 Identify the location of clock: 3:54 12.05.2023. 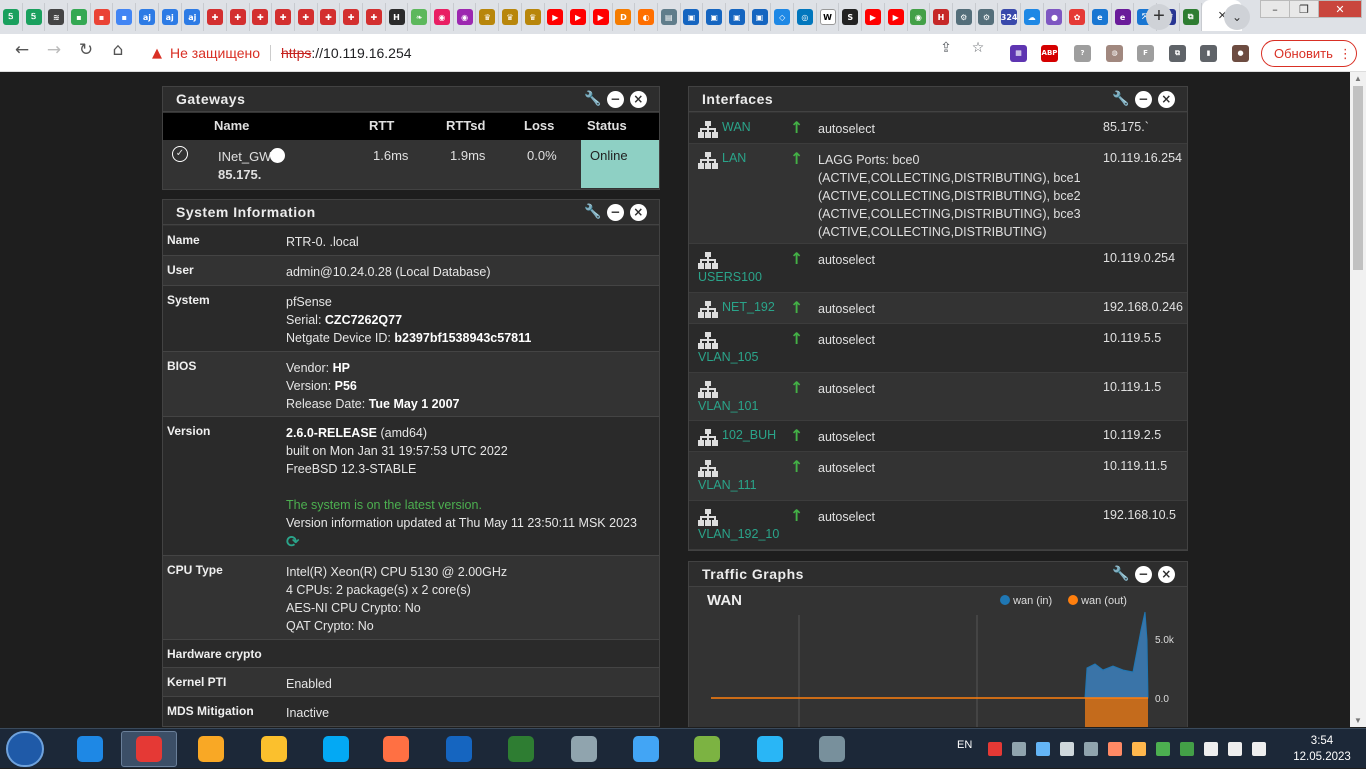
(1322, 749).